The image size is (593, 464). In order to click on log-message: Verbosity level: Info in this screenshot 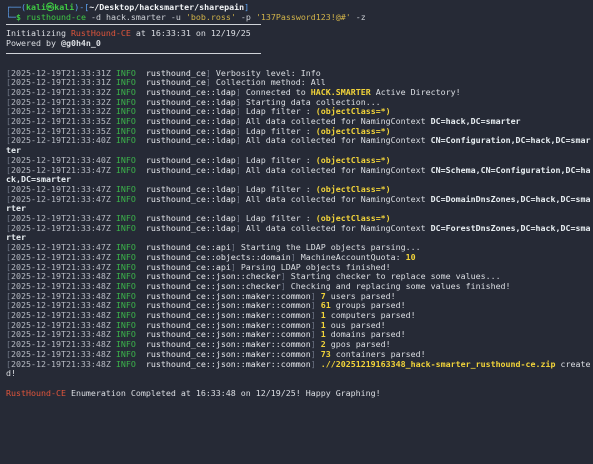, I will do `click(268, 72)`.